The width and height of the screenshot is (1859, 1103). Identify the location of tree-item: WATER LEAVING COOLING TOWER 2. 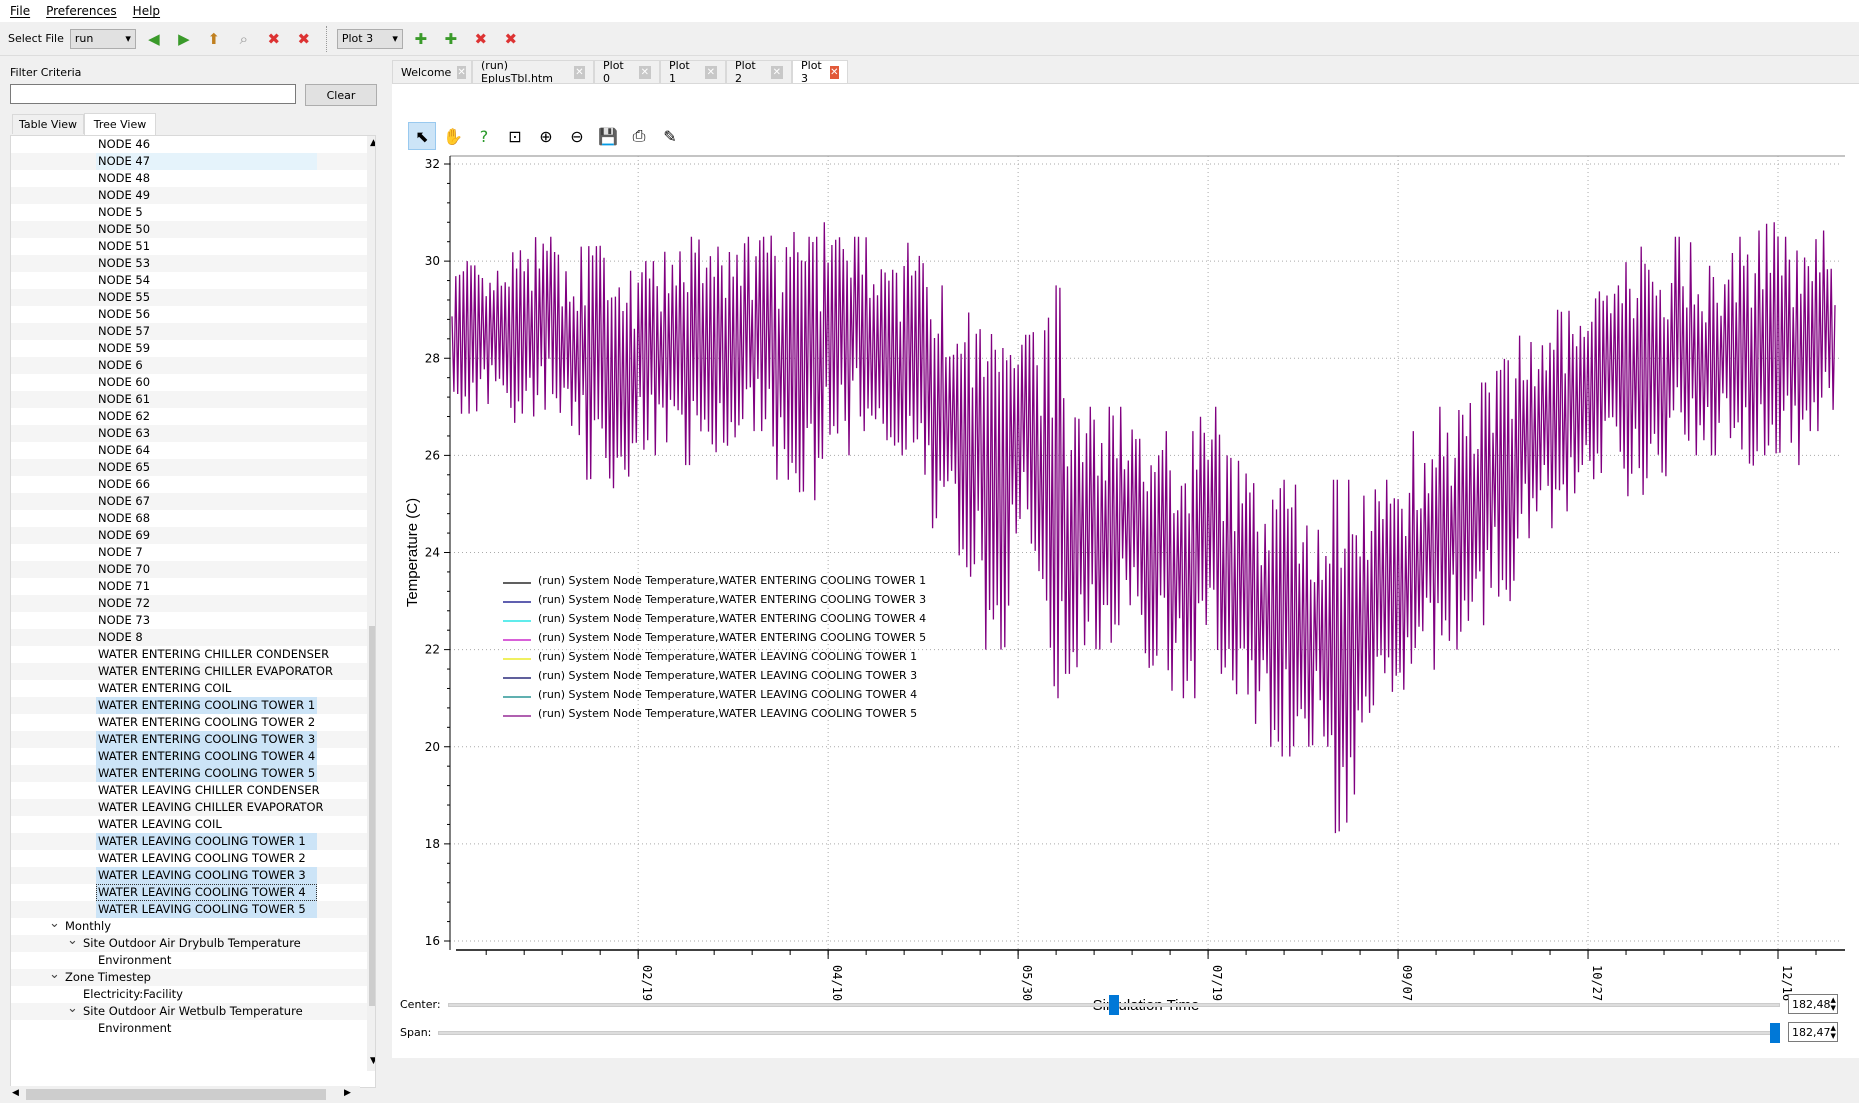
(193, 858).